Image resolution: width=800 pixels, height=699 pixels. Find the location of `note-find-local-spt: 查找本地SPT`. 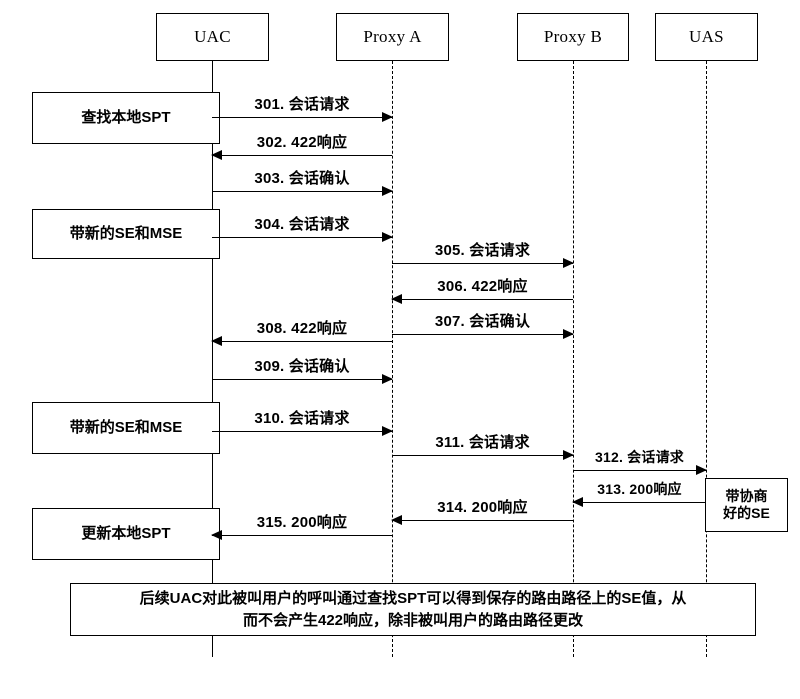

note-find-local-spt: 查找本地SPT is located at coordinates (126, 118).